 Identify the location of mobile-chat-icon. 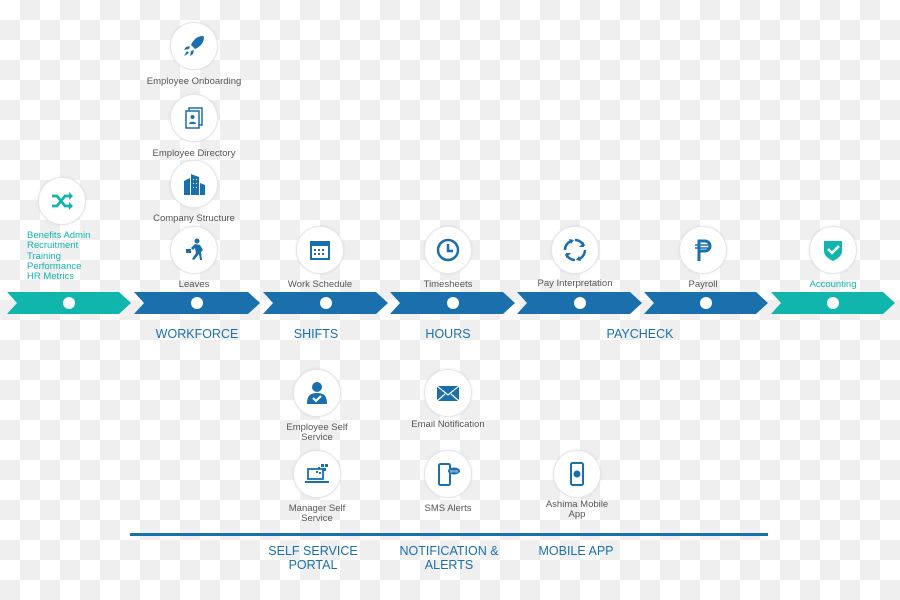
(577, 474).